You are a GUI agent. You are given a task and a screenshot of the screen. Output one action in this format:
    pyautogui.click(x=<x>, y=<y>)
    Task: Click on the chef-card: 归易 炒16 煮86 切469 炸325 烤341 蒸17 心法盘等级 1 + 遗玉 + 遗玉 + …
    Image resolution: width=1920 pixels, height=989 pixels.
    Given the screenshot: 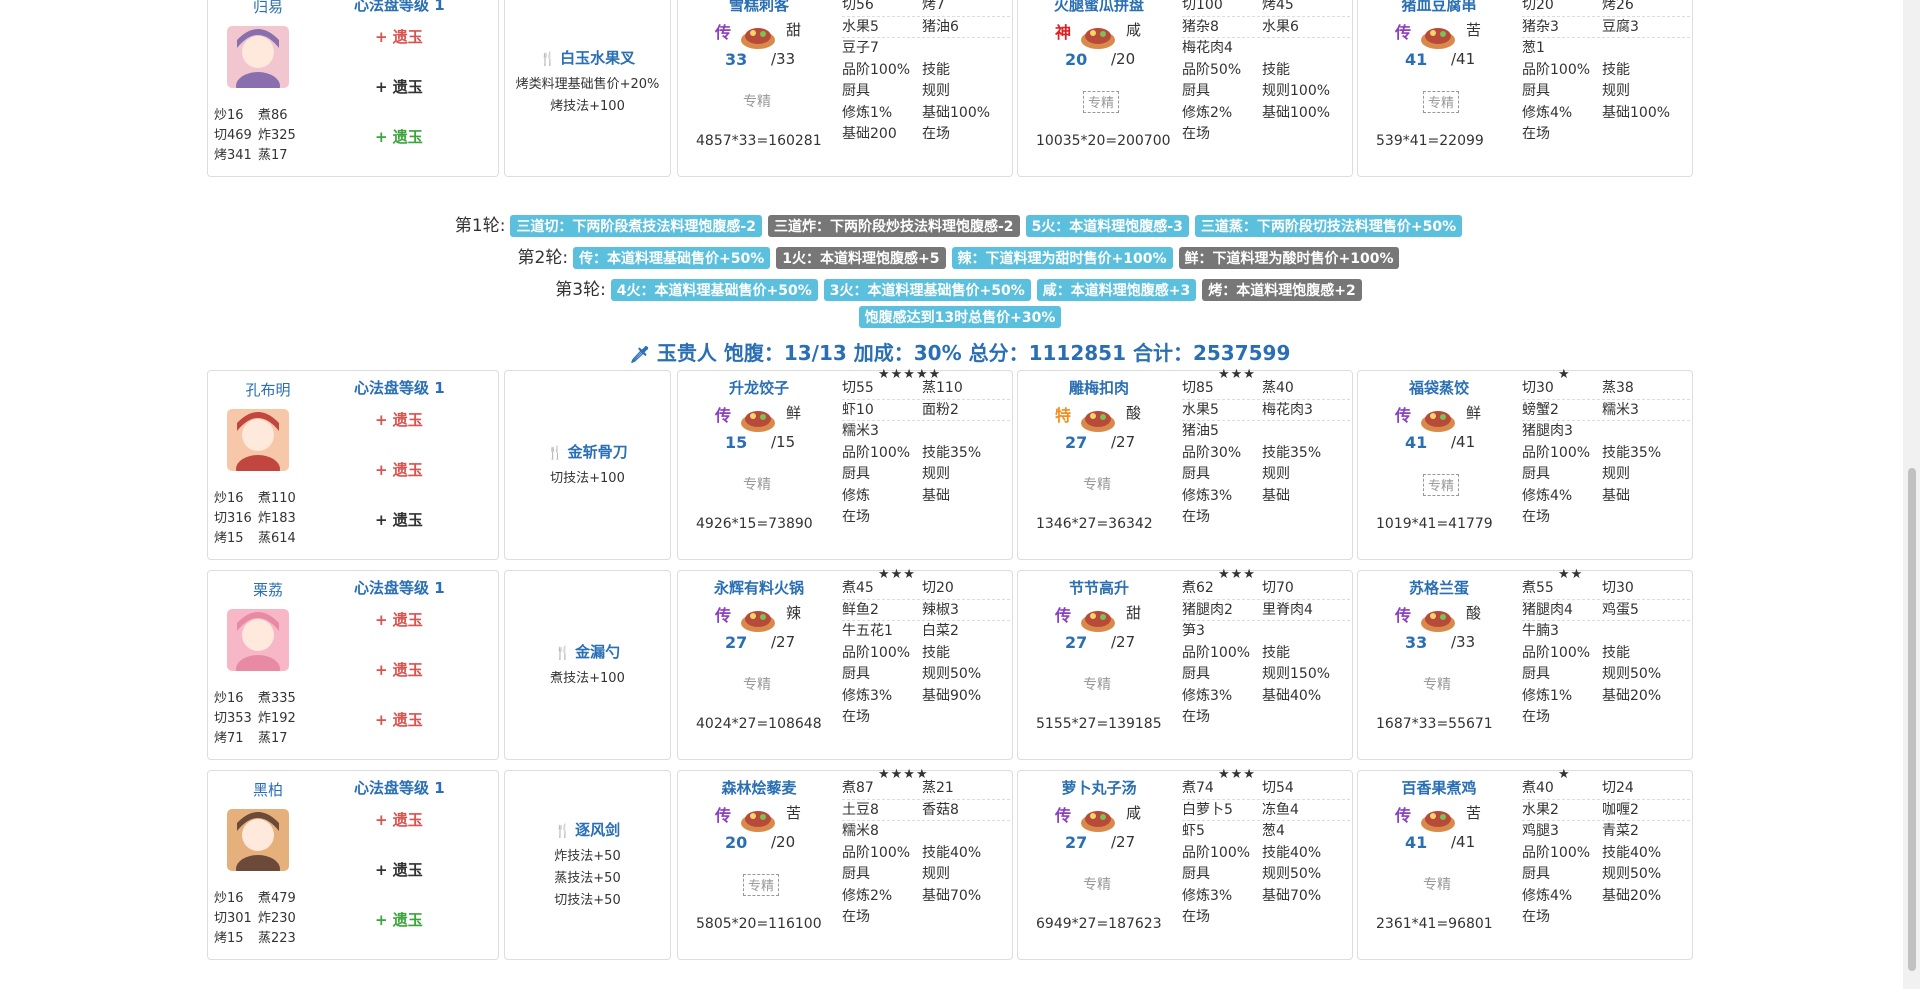 What is the action you would take?
    pyautogui.click(x=353, y=88)
    